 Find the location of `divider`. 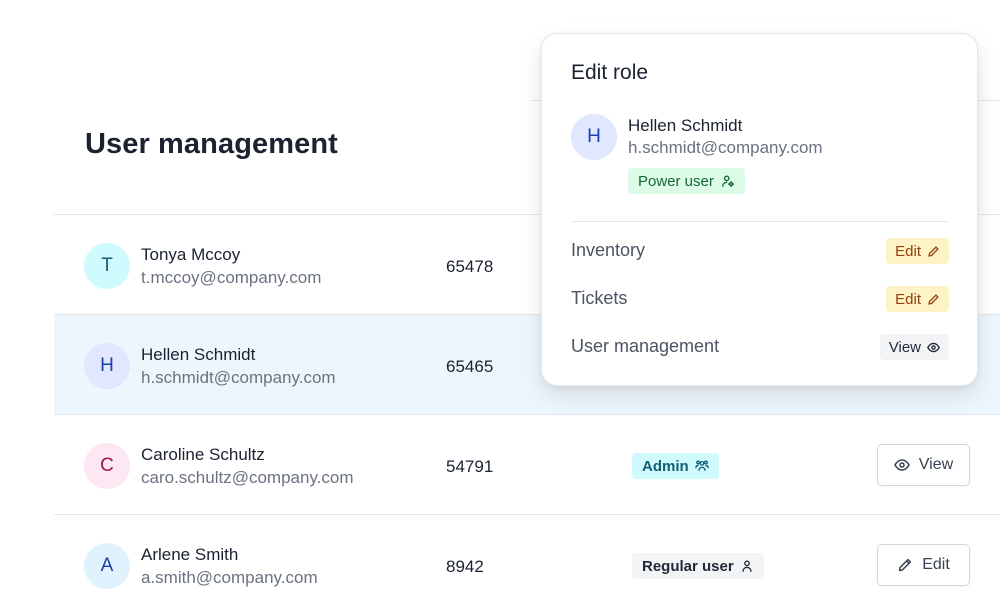

divider is located at coordinates (760, 221).